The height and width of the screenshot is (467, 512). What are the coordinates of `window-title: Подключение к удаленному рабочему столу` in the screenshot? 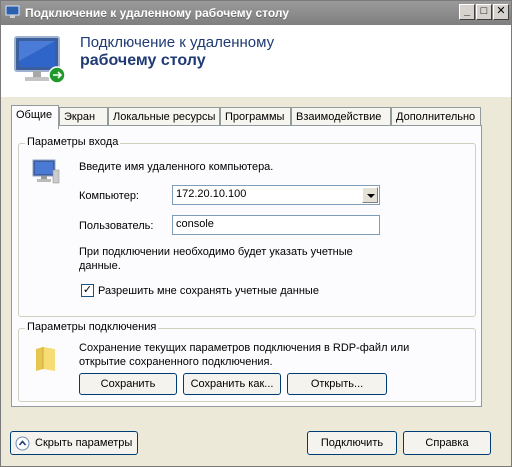 It's located at (157, 13).